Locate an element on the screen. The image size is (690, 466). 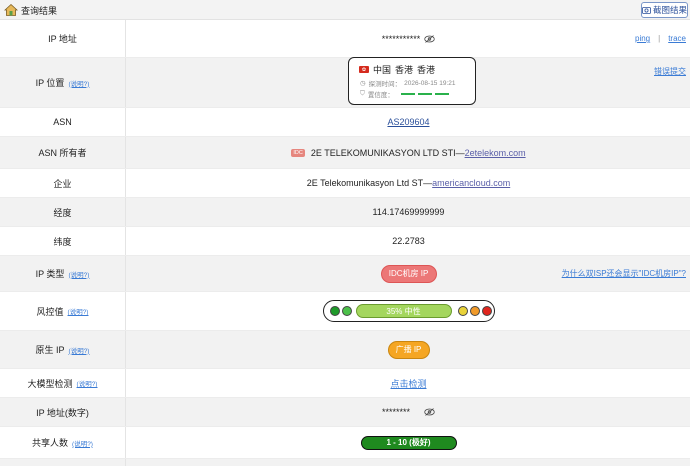
ip-numeric-value: ******** is located at coordinates (396, 412).